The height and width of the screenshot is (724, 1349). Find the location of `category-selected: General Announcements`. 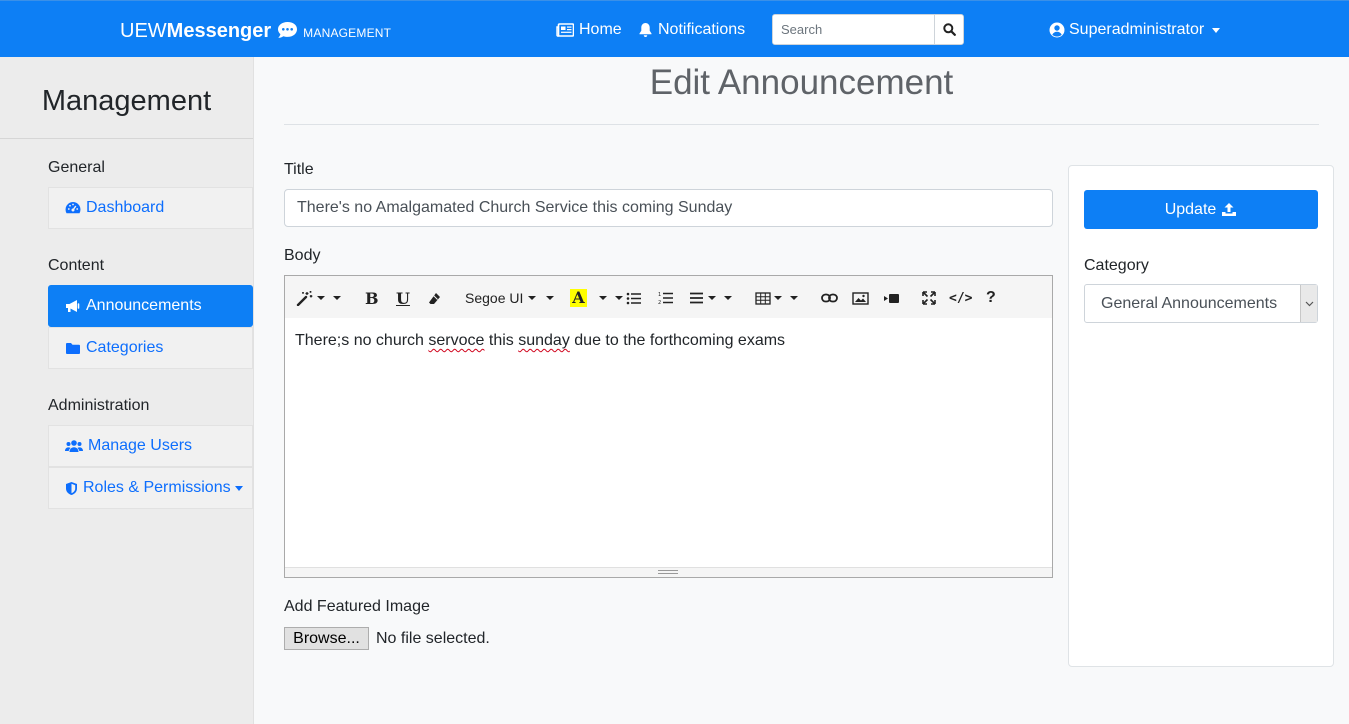

category-selected: General Announcements is located at coordinates (1189, 303).